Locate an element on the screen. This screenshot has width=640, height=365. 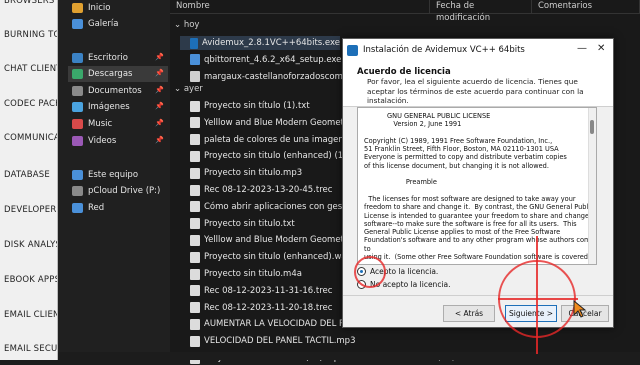
file-row: Proyecto sin título (1).txt is located at coordinates (250, 106).